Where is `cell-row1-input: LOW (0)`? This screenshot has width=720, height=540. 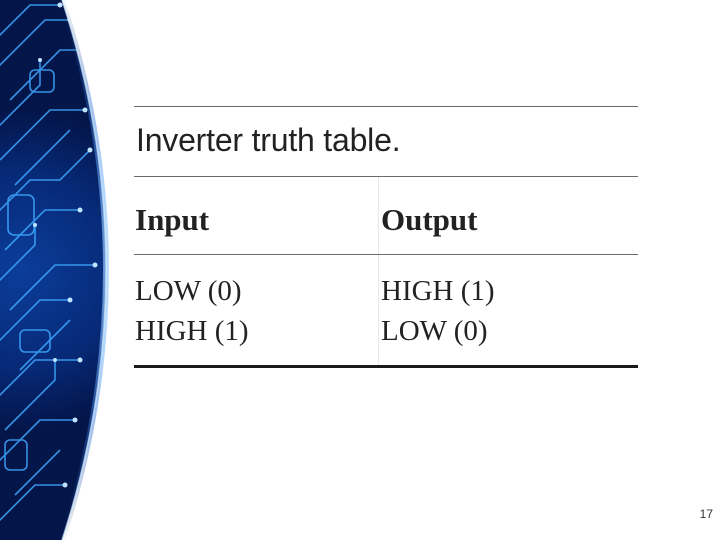 cell-row1-input: LOW (0) is located at coordinates (188, 291).